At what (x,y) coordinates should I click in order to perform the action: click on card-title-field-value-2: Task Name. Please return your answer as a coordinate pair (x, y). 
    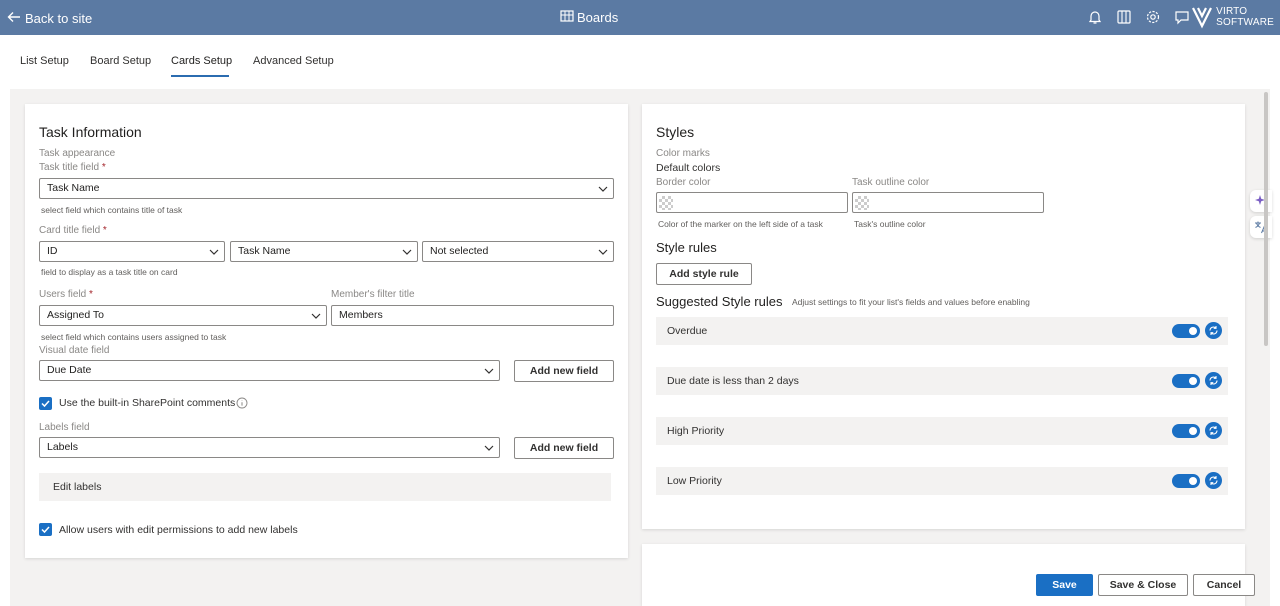
    Looking at the image, I should click on (264, 251).